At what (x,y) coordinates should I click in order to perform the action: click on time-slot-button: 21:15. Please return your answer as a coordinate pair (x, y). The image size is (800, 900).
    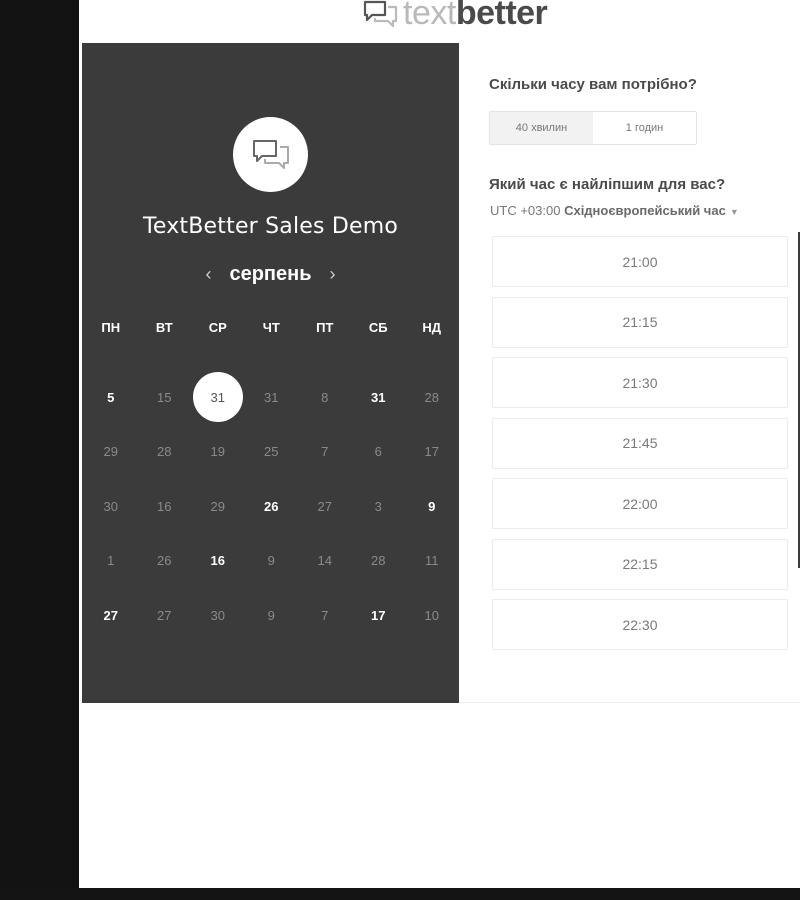
    Looking at the image, I should click on (640, 322).